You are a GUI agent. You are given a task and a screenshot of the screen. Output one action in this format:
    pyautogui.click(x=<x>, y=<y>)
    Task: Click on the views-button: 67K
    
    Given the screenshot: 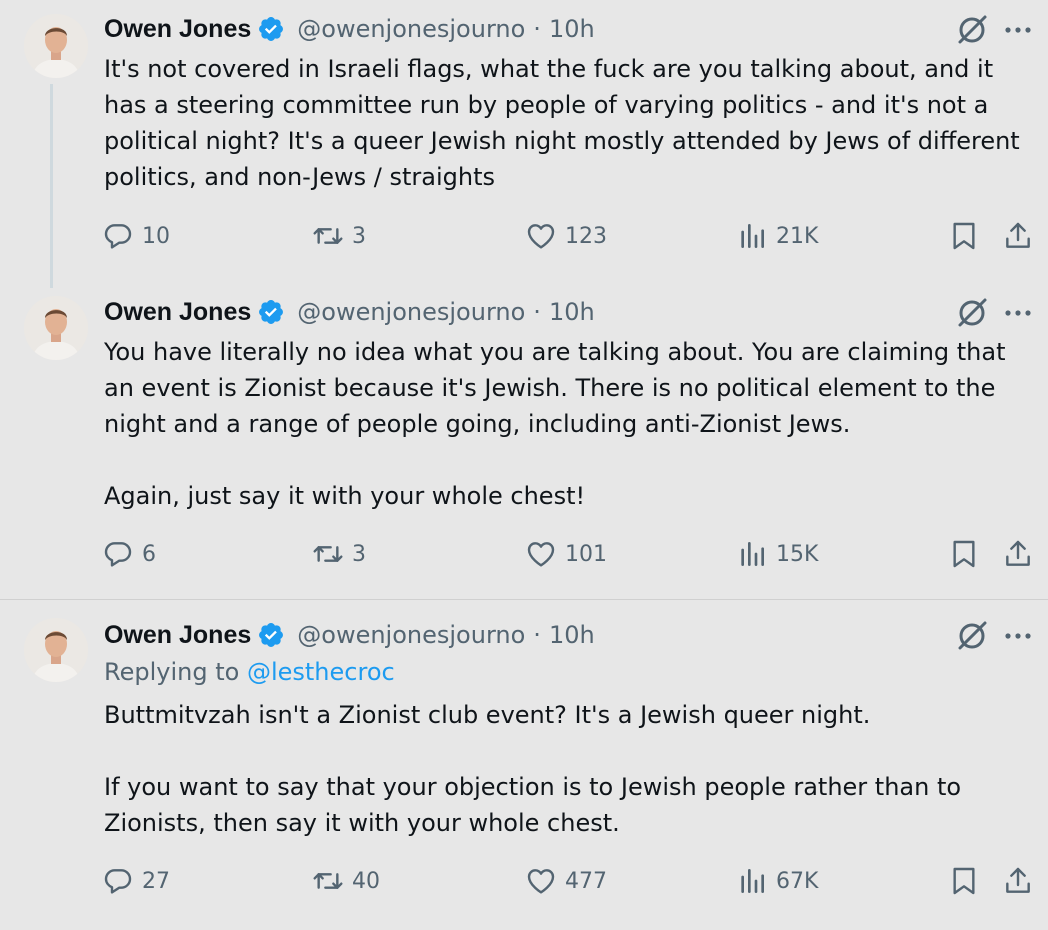 What is the action you would take?
    pyautogui.click(x=777, y=881)
    